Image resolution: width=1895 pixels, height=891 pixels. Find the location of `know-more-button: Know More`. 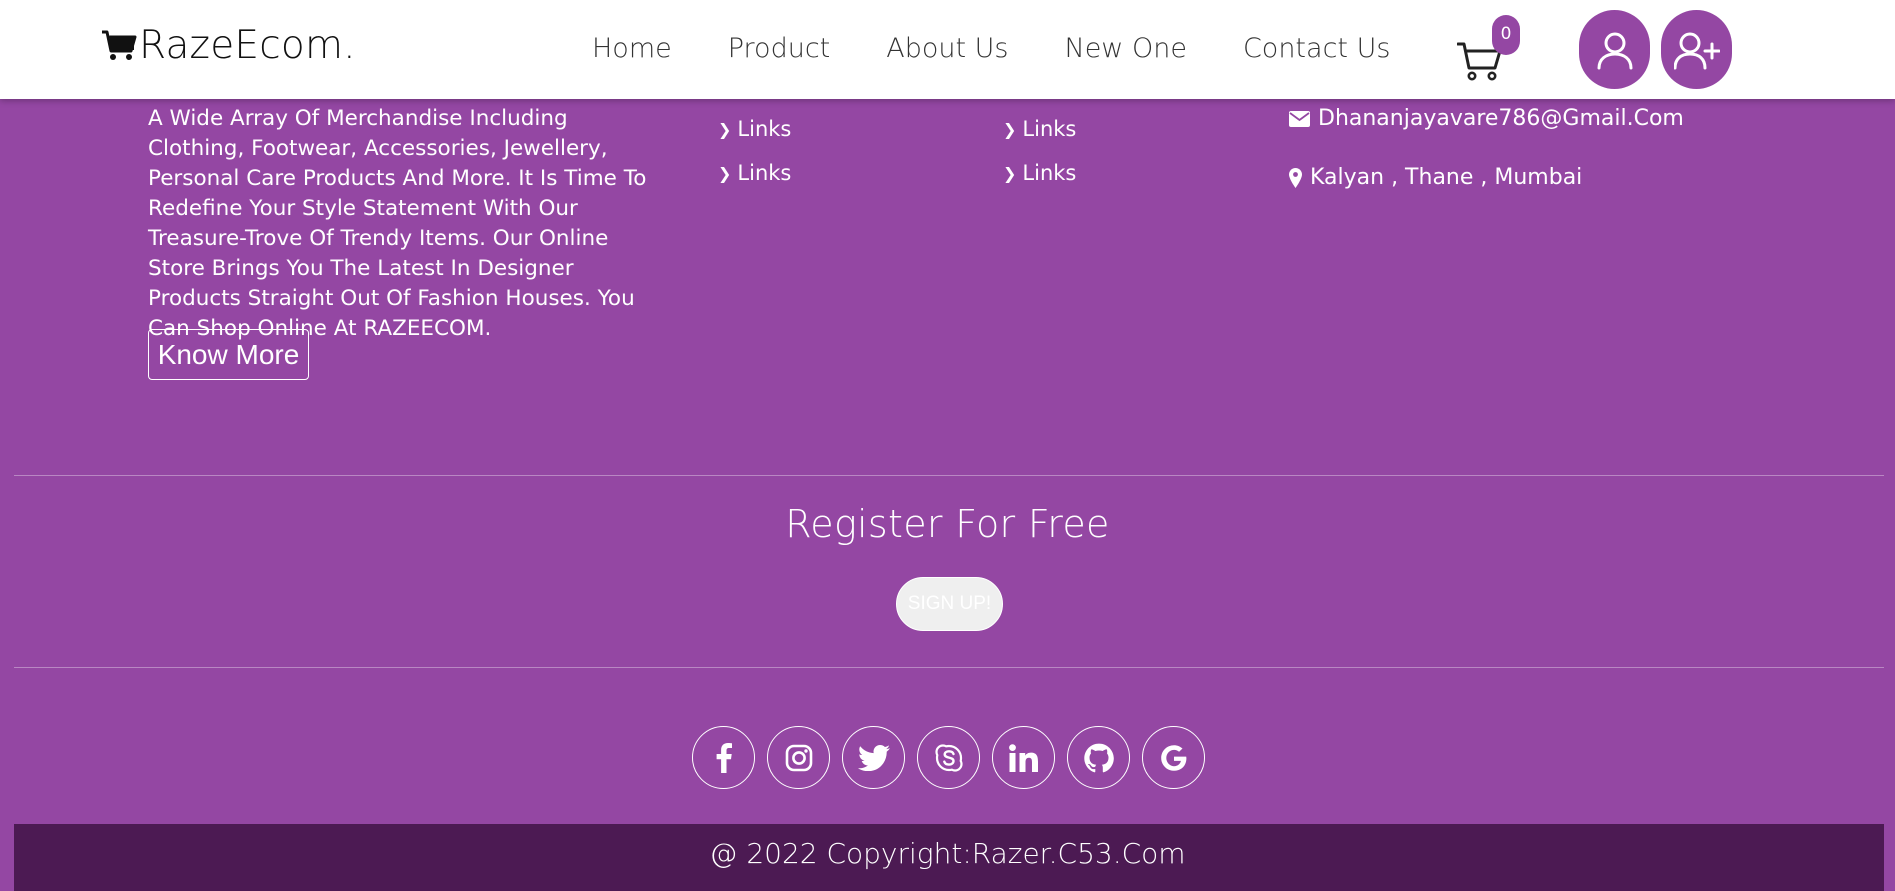

know-more-button: Know More is located at coordinates (228, 354).